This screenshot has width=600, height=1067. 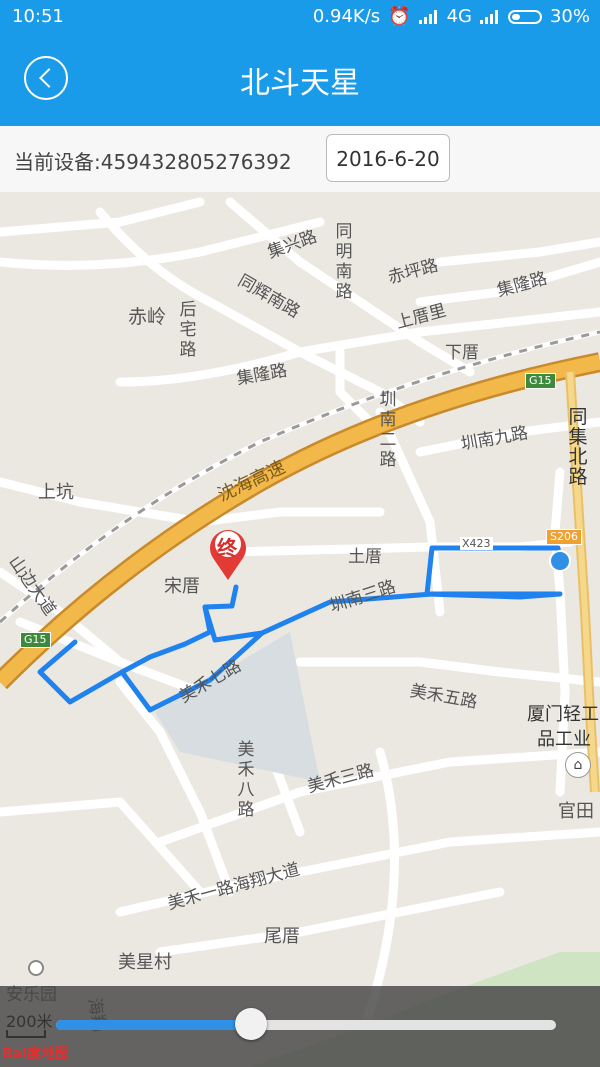 What do you see at coordinates (246, 780) in the screenshot?
I see `road-label-meihe8: 美禾八路` at bounding box center [246, 780].